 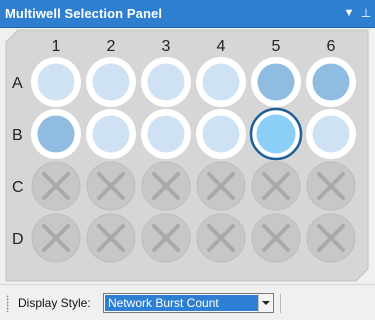 What do you see at coordinates (366, 13) in the screenshot?
I see `pin-icon: ⊥` at bounding box center [366, 13].